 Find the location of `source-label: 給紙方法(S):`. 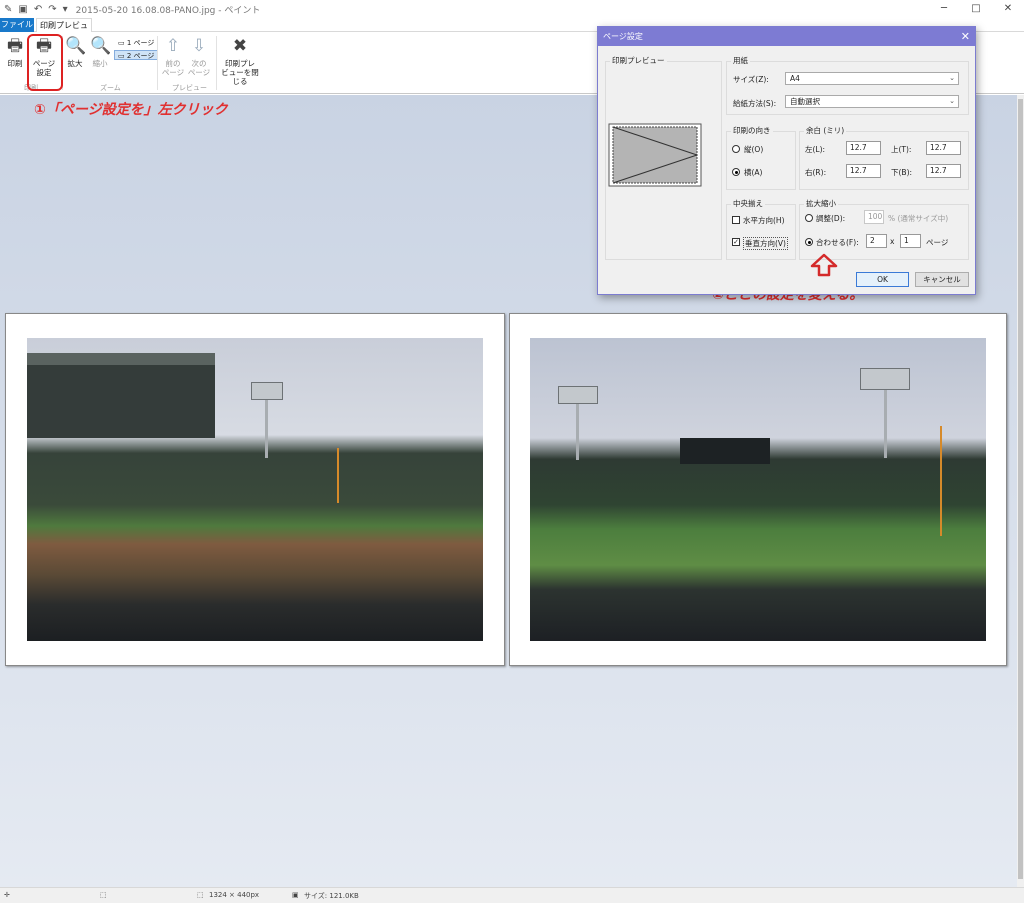

source-label: 給紙方法(S): is located at coordinates (755, 103).